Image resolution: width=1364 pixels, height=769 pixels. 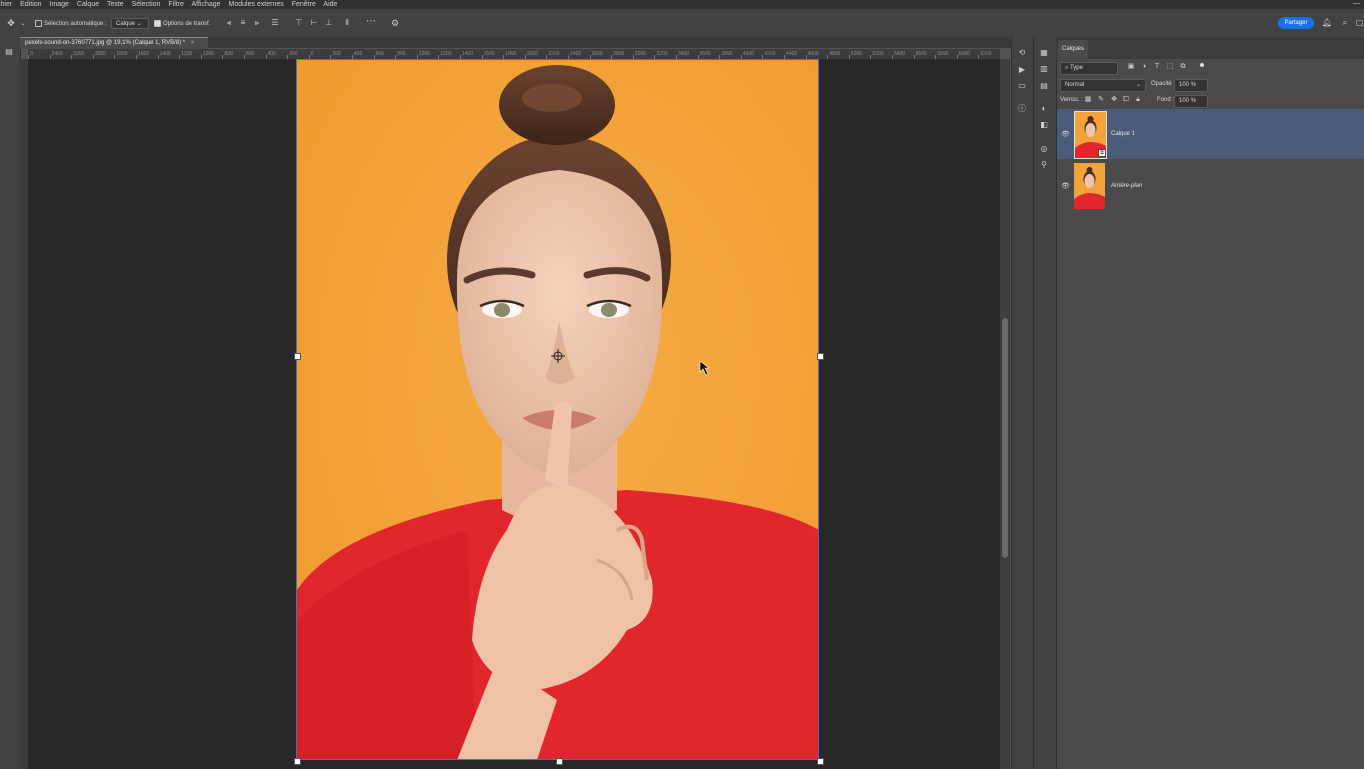 What do you see at coordinates (1144, 67) in the screenshot?
I see `filter-adjustment-icon: ◑` at bounding box center [1144, 67].